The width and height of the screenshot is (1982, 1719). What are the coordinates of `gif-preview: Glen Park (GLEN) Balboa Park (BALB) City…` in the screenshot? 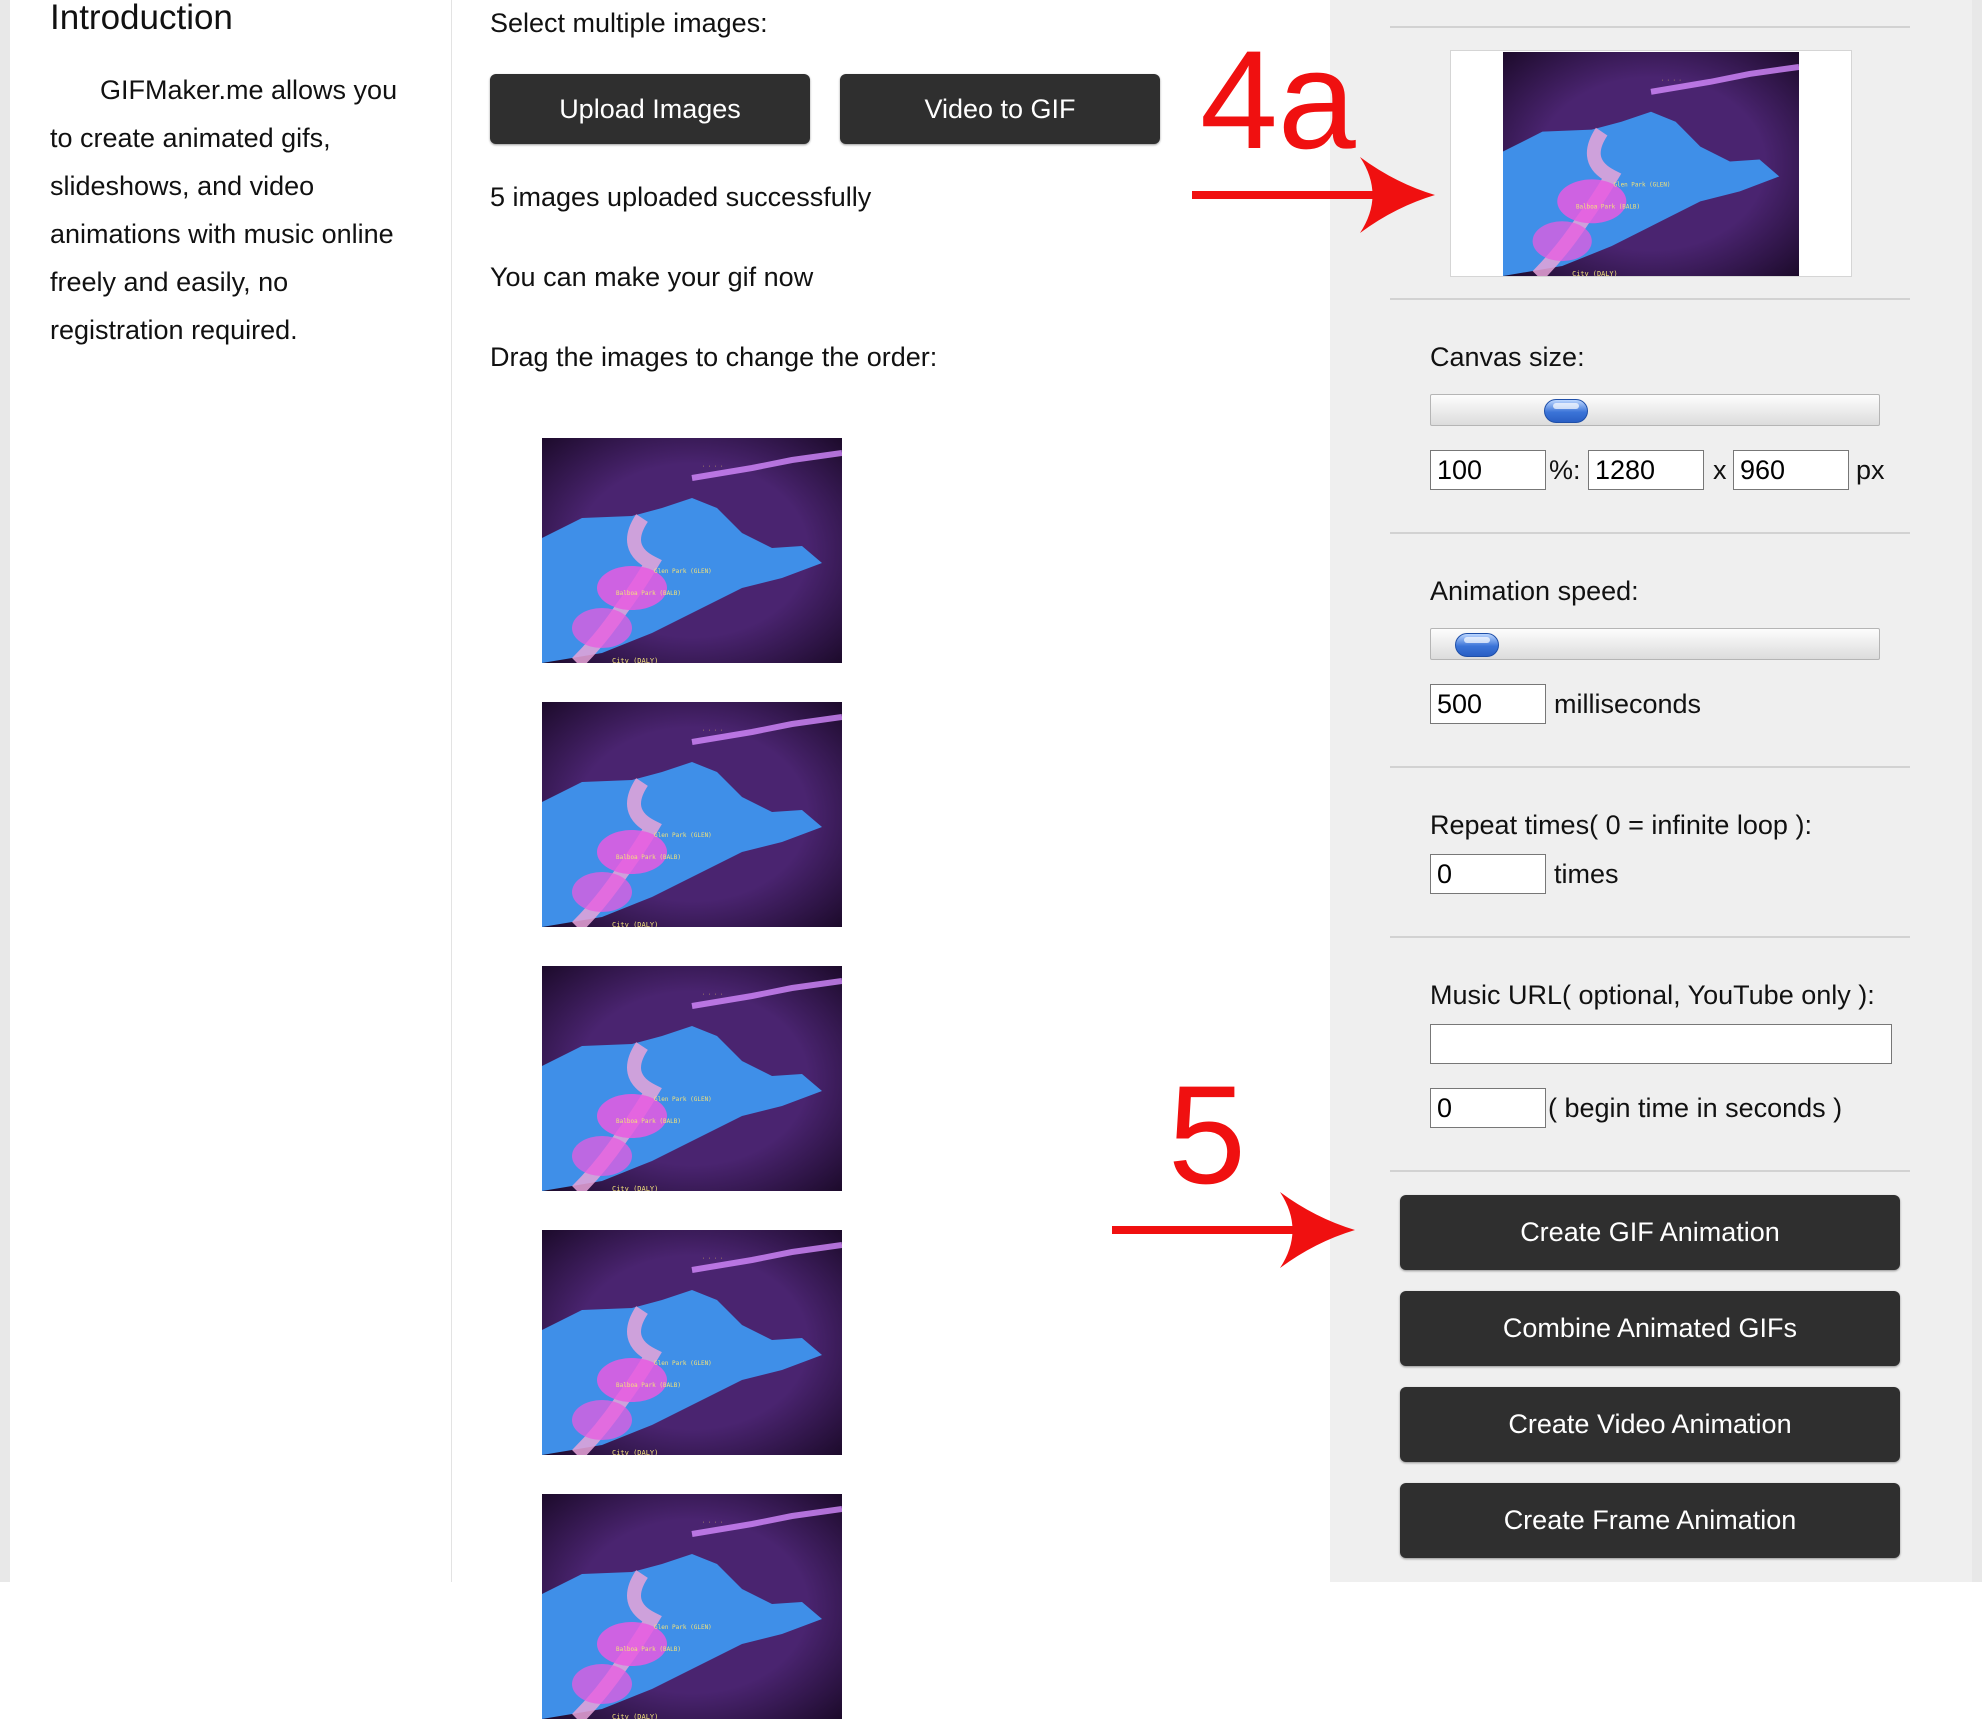 It's located at (1651, 163).